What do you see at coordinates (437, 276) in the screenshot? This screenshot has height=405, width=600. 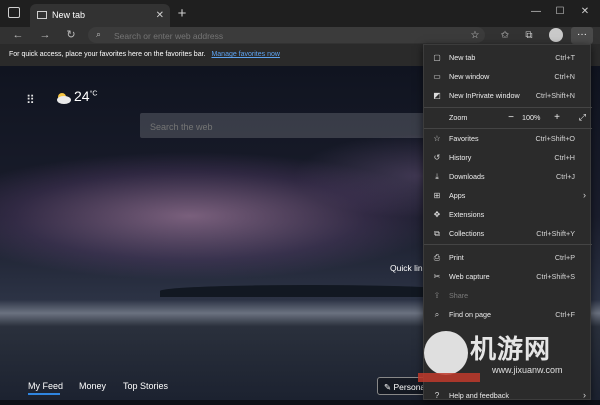 I see `capture-icon: ✂` at bounding box center [437, 276].